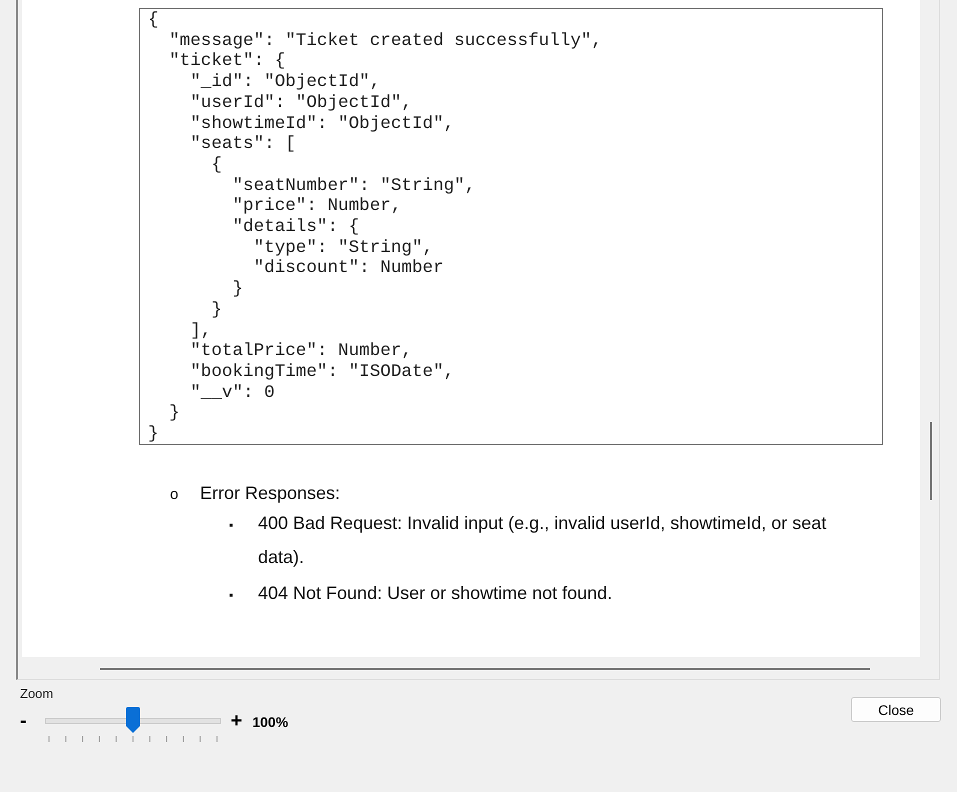 The width and height of the screenshot is (957, 792). Describe the element at coordinates (227, 61) in the screenshot. I see `code-line: "ticket": {` at that location.